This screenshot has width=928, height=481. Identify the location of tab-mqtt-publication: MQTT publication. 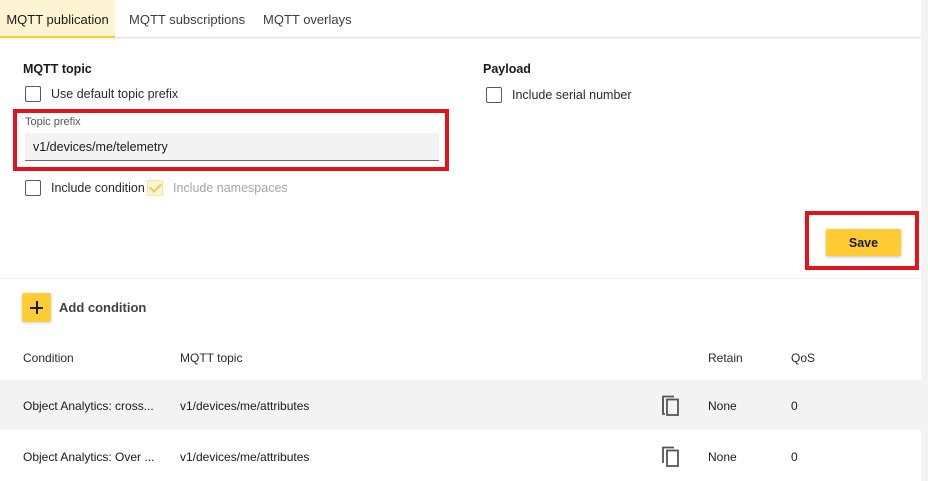
(57, 19).